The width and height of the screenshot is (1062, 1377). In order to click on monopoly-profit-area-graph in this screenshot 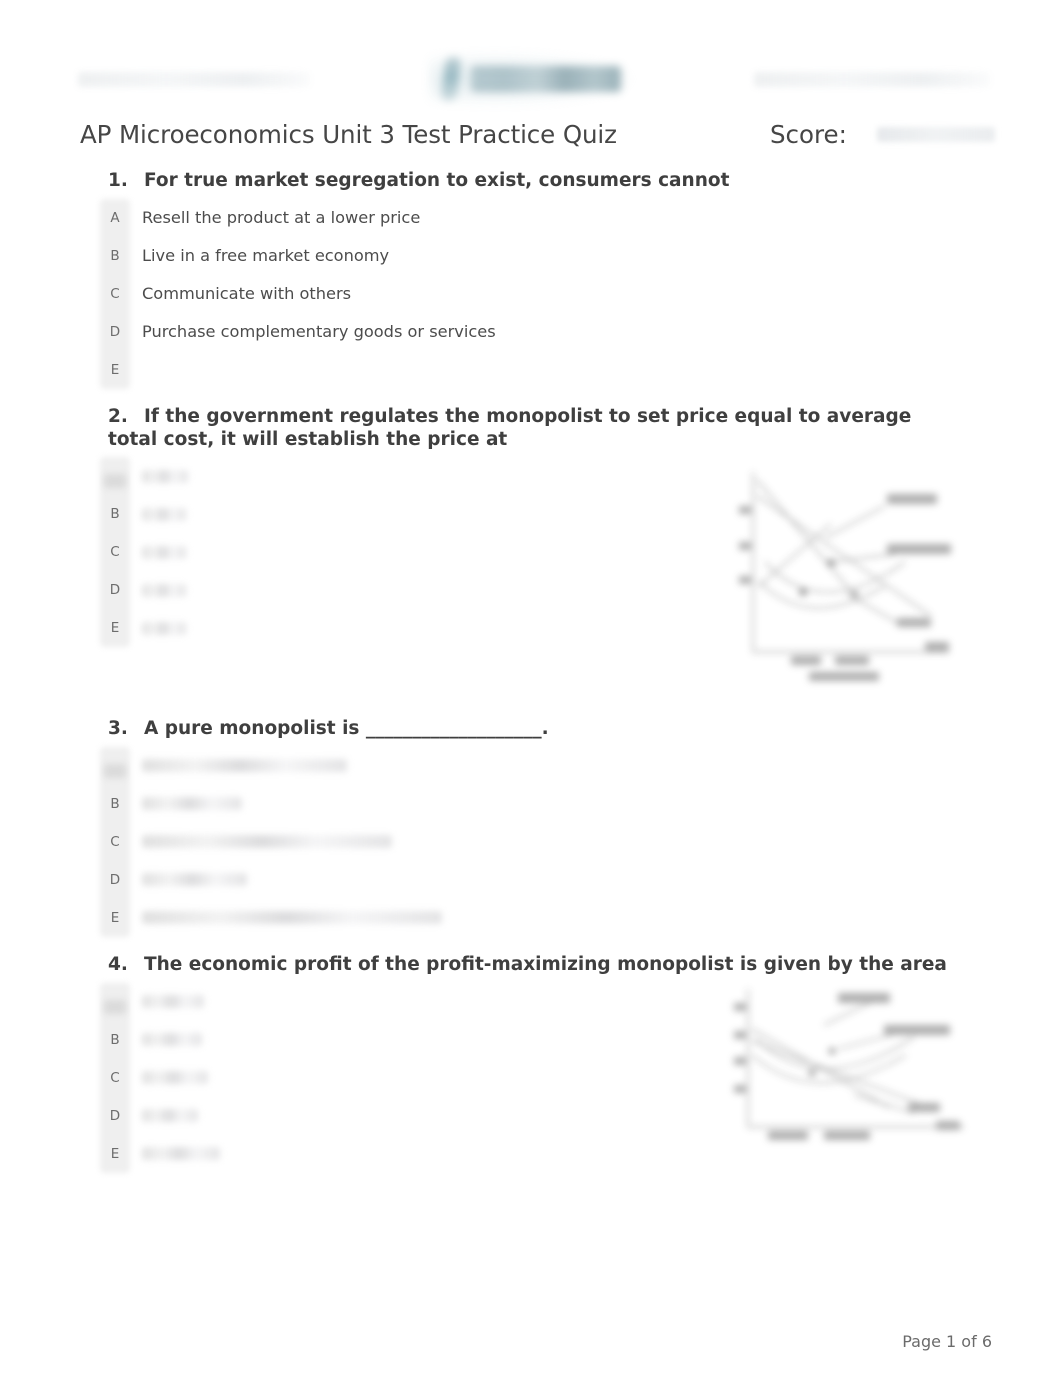, I will do `click(852, 1070)`.